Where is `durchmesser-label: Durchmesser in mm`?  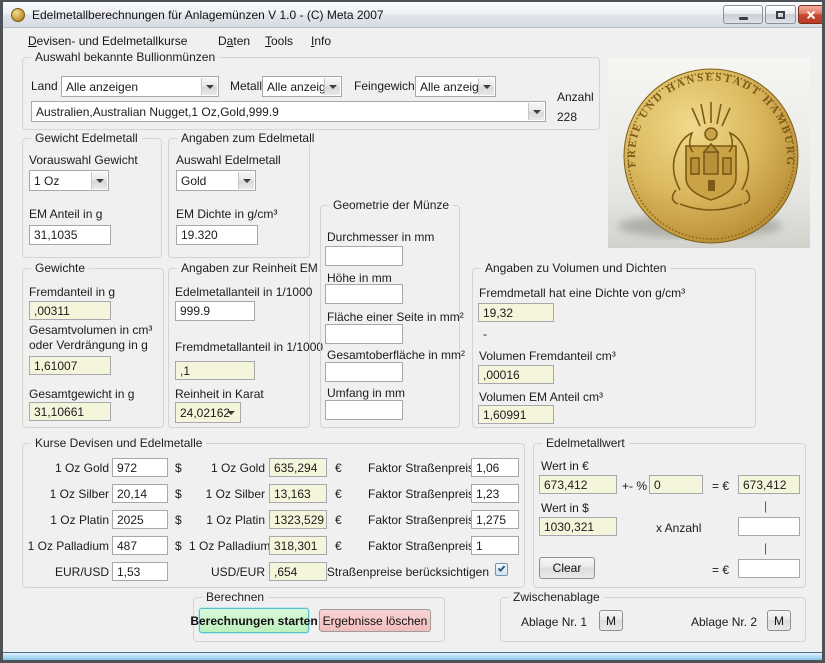 durchmesser-label: Durchmesser in mm is located at coordinates (381, 237).